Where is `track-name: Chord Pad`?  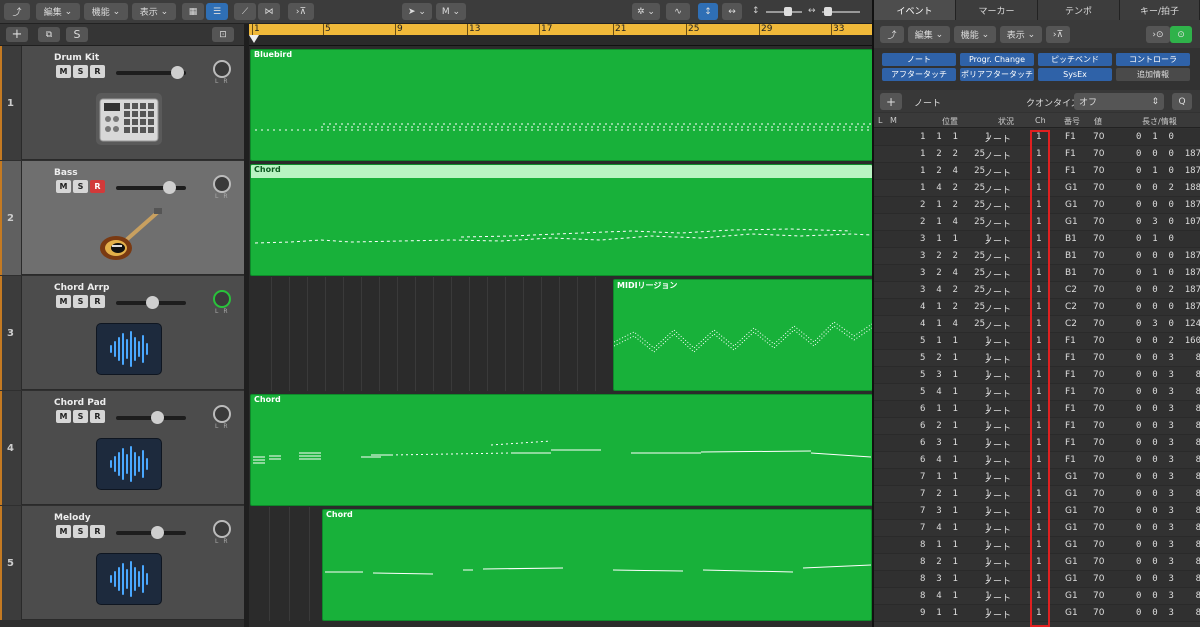
track-name: Chord Pad is located at coordinates (80, 403).